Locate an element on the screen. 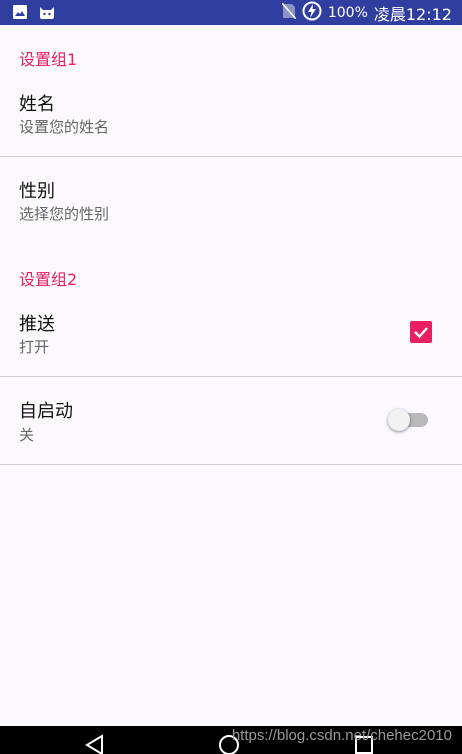 Image resolution: width=462 pixels, height=754 pixels. group-title-1: 设置组1 is located at coordinates (48, 59).